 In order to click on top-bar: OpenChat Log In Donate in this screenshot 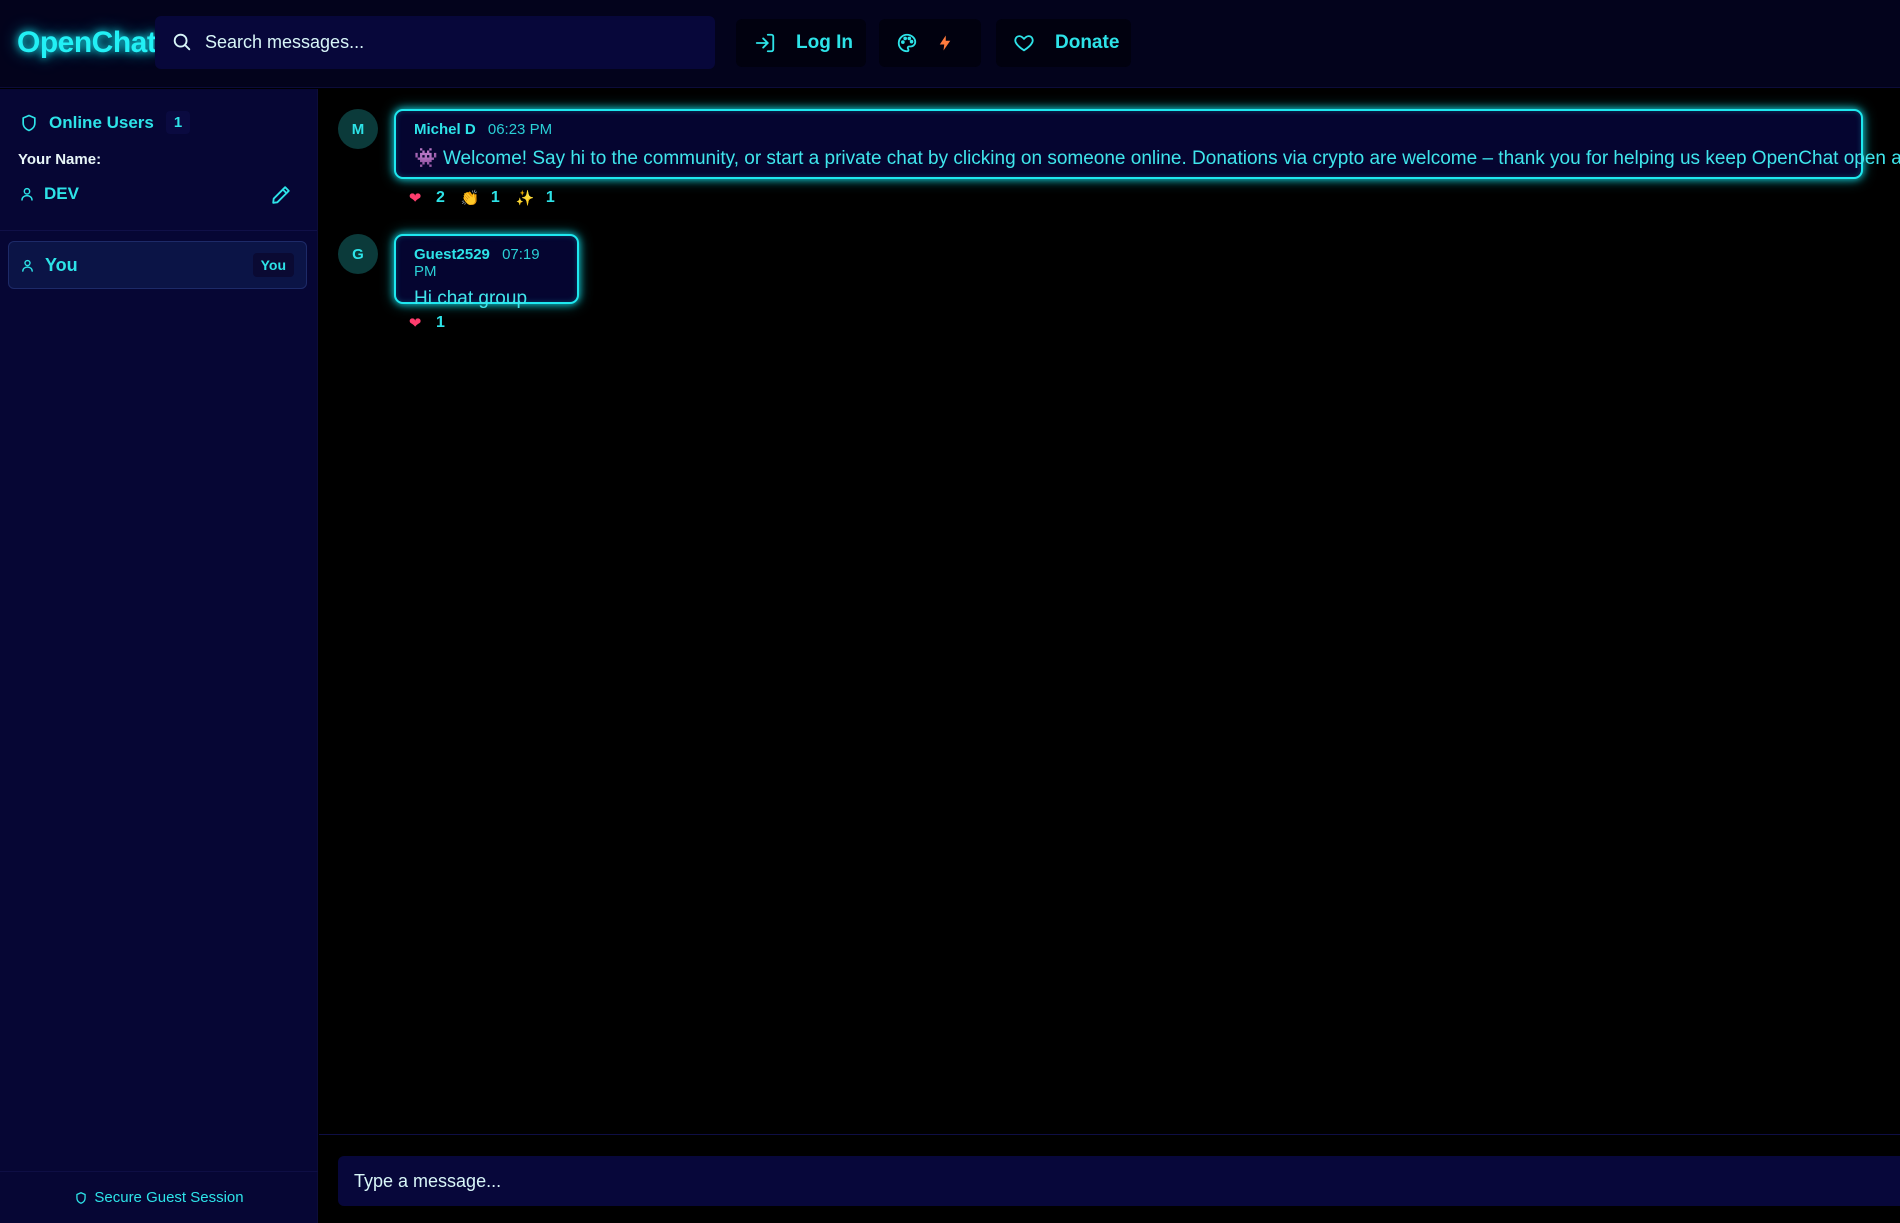, I will do `click(950, 44)`.